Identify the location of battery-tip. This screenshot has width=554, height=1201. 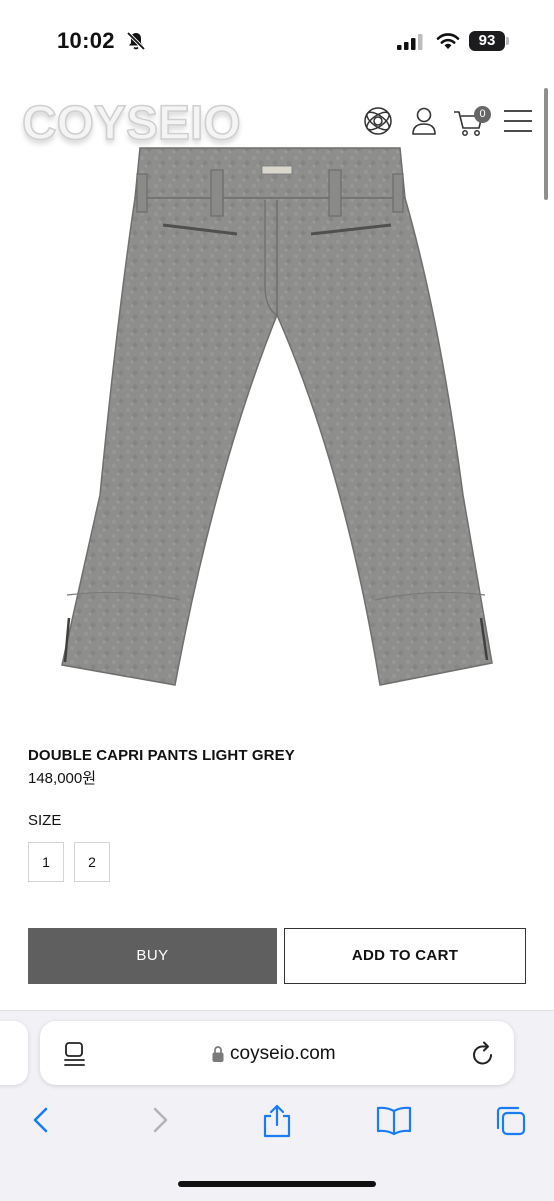
(507, 41).